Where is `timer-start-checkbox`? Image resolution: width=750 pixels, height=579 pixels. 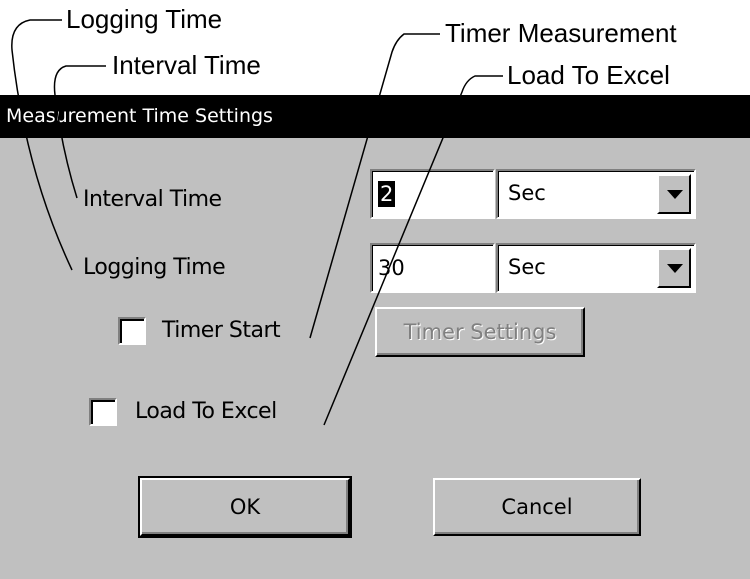
timer-start-checkbox is located at coordinates (132, 331).